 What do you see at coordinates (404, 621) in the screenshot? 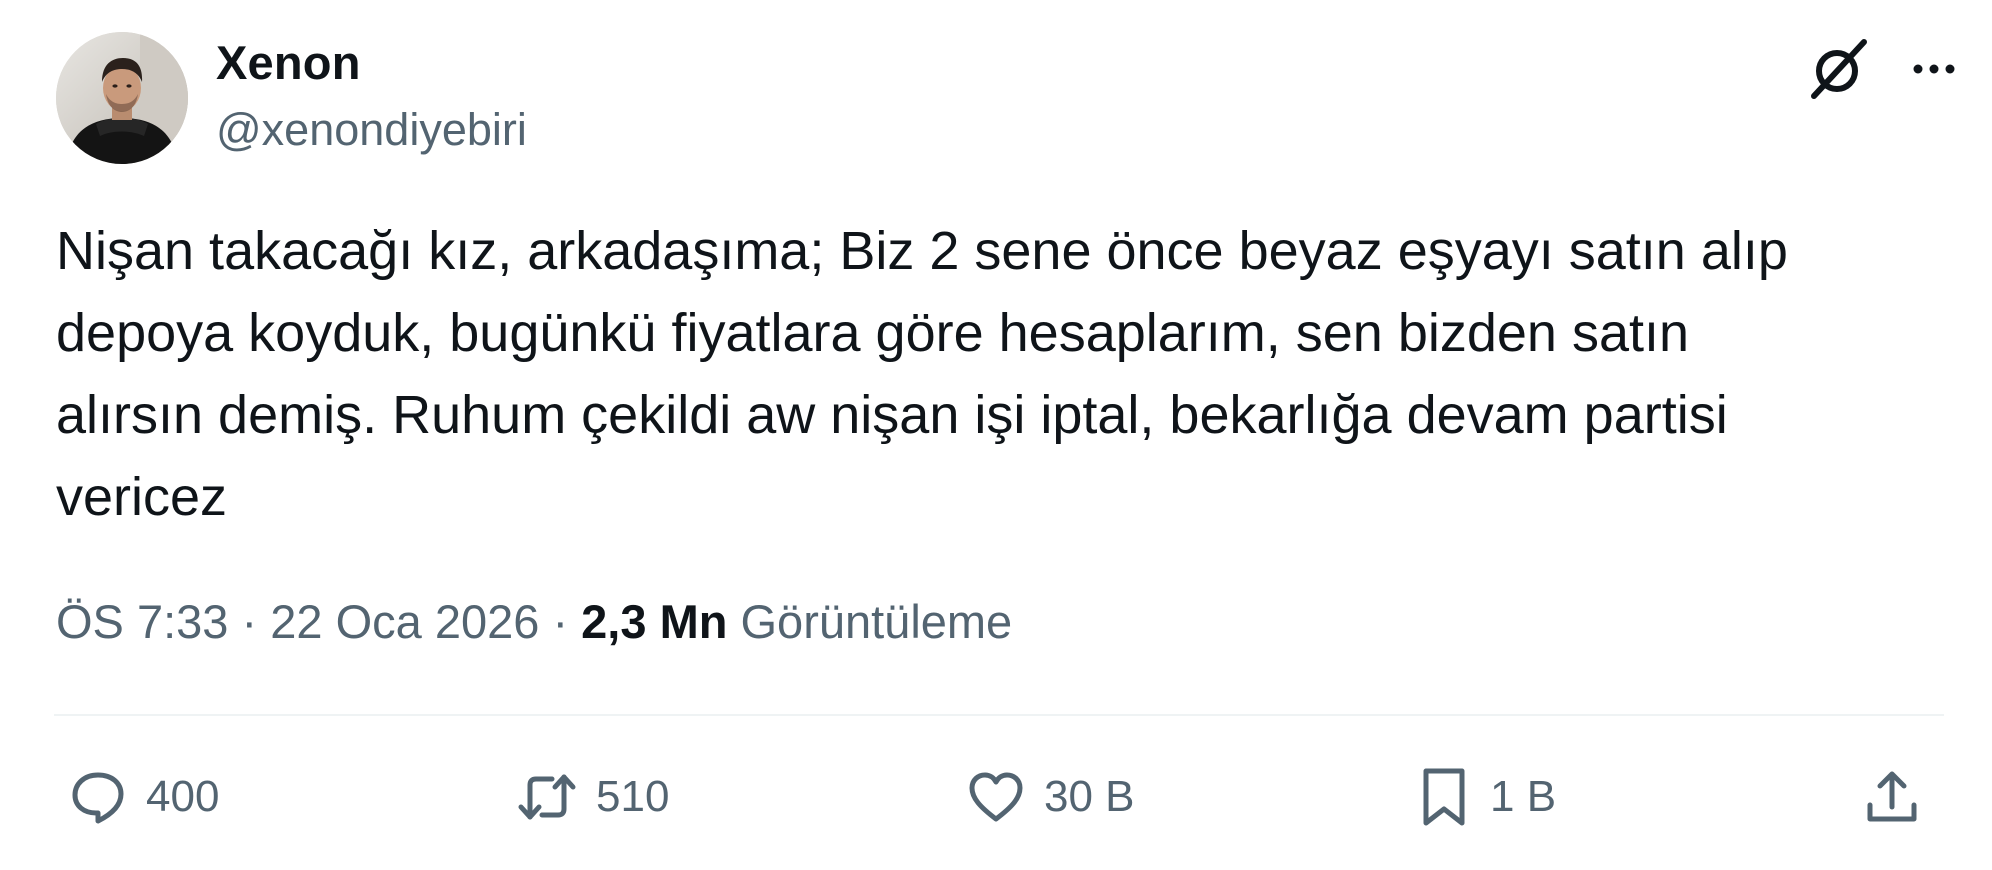
I see `tweet-date: 22 Oca 2026` at bounding box center [404, 621].